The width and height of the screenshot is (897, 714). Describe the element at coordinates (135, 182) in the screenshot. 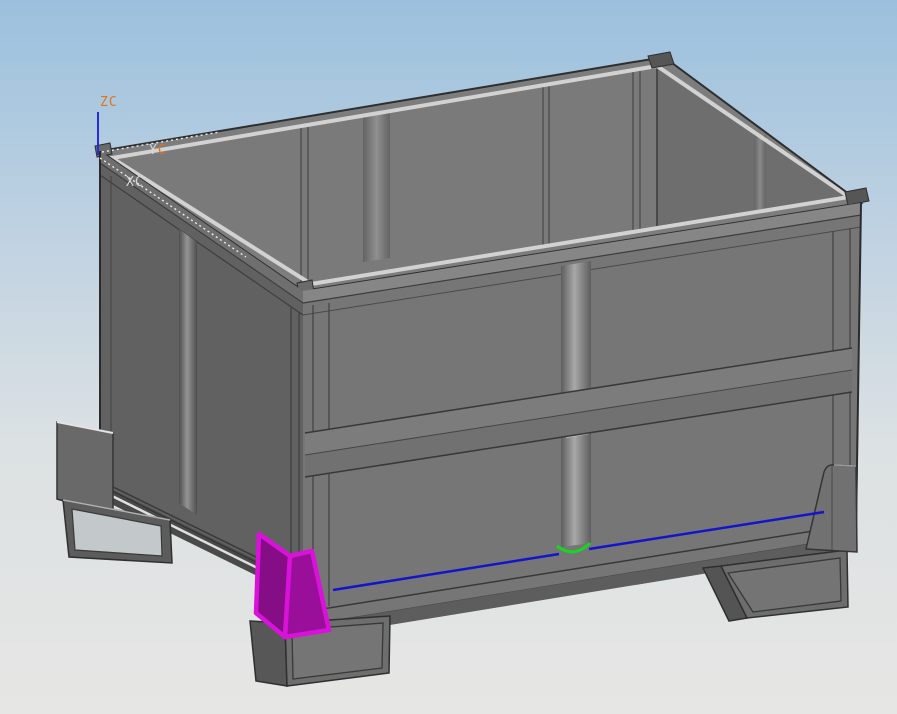

I see `wcs-x-label: XC` at that location.